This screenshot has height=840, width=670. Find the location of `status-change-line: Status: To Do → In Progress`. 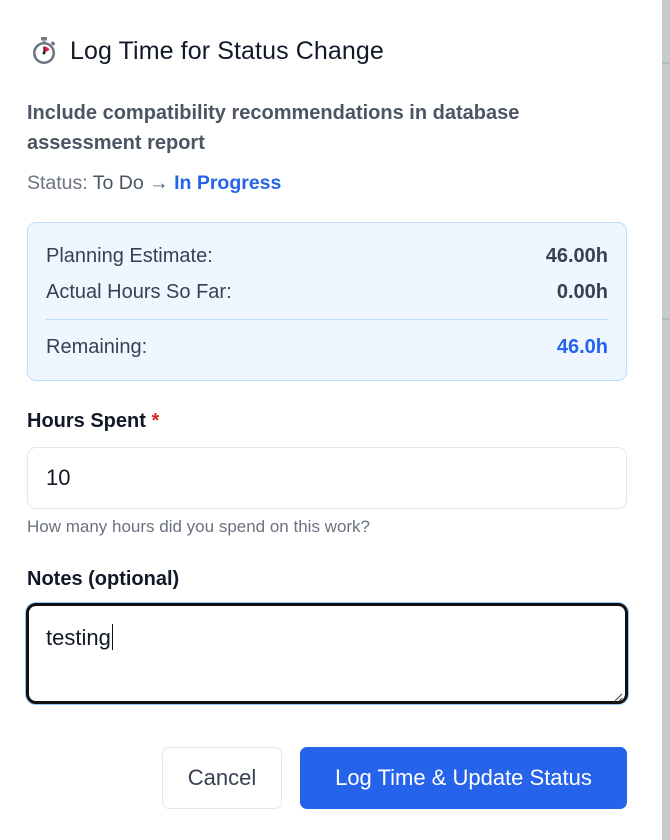

status-change-line: Status: To Do → In Progress is located at coordinates (154, 183).